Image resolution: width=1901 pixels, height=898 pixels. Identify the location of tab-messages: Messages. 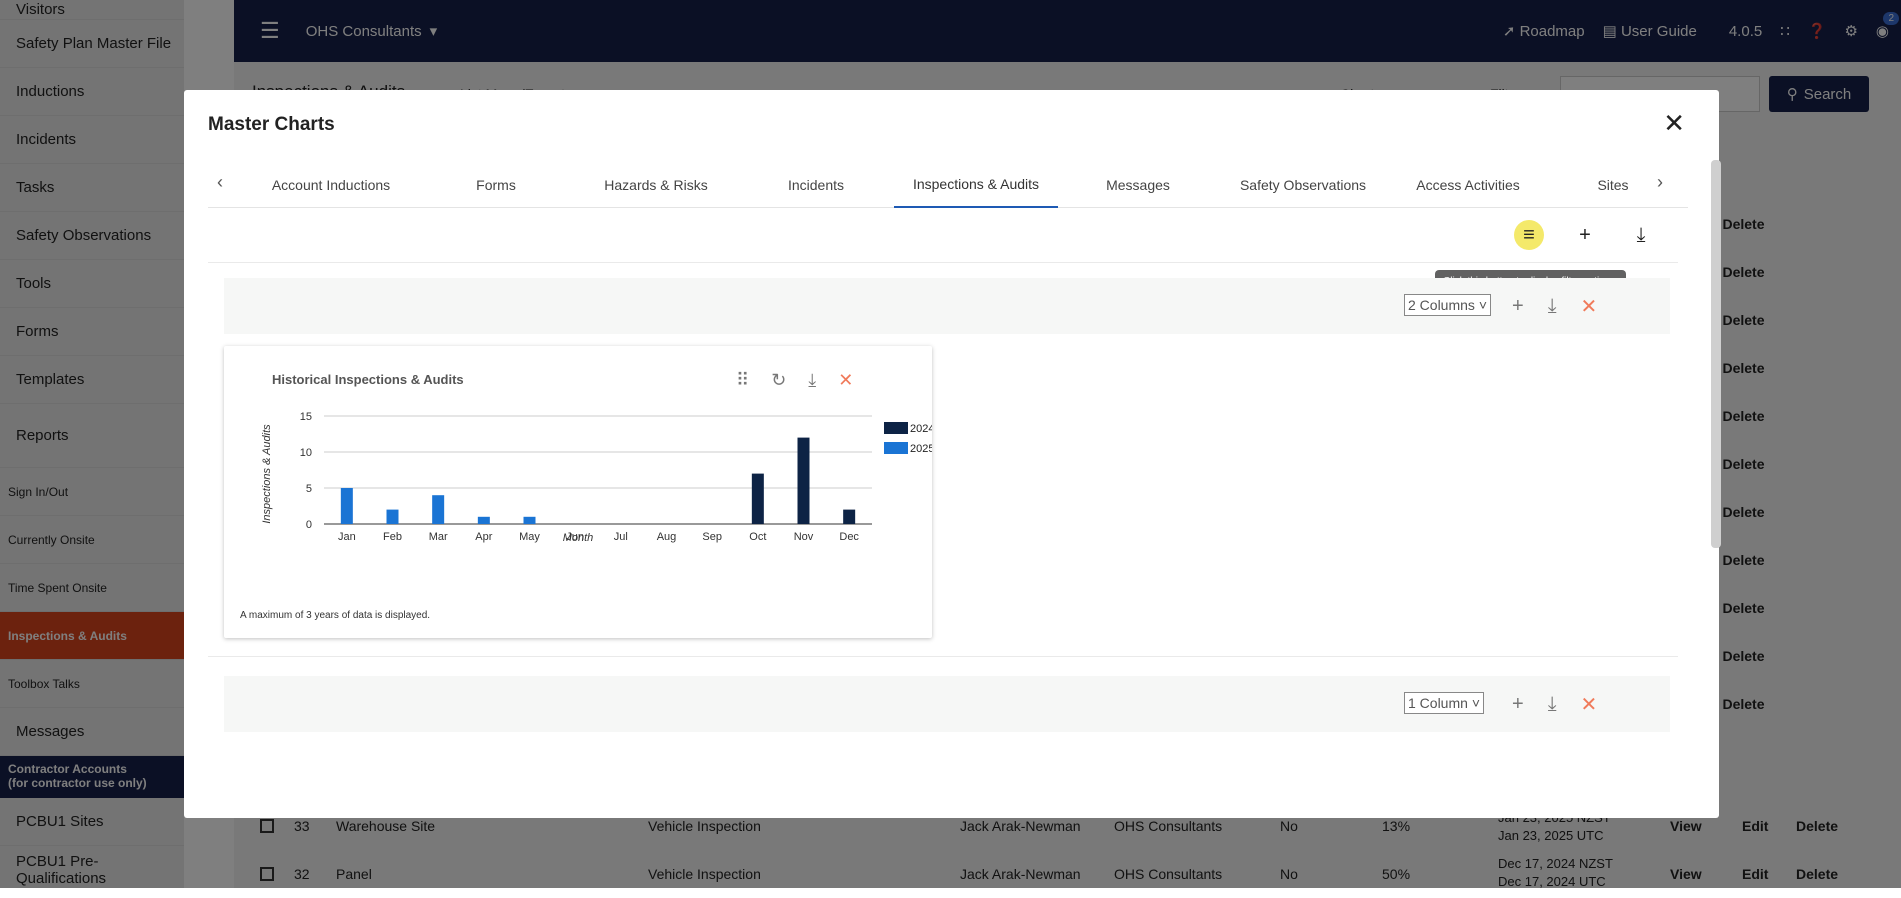
(1138, 185).